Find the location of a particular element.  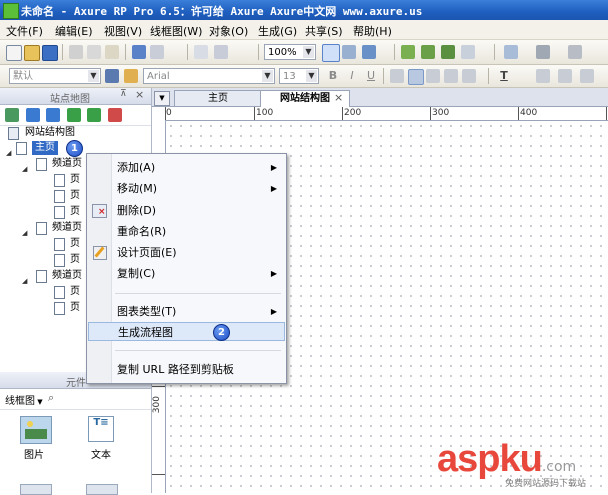

menu-item-add: 添加(A) ▶ is located at coordinates (186, 167).